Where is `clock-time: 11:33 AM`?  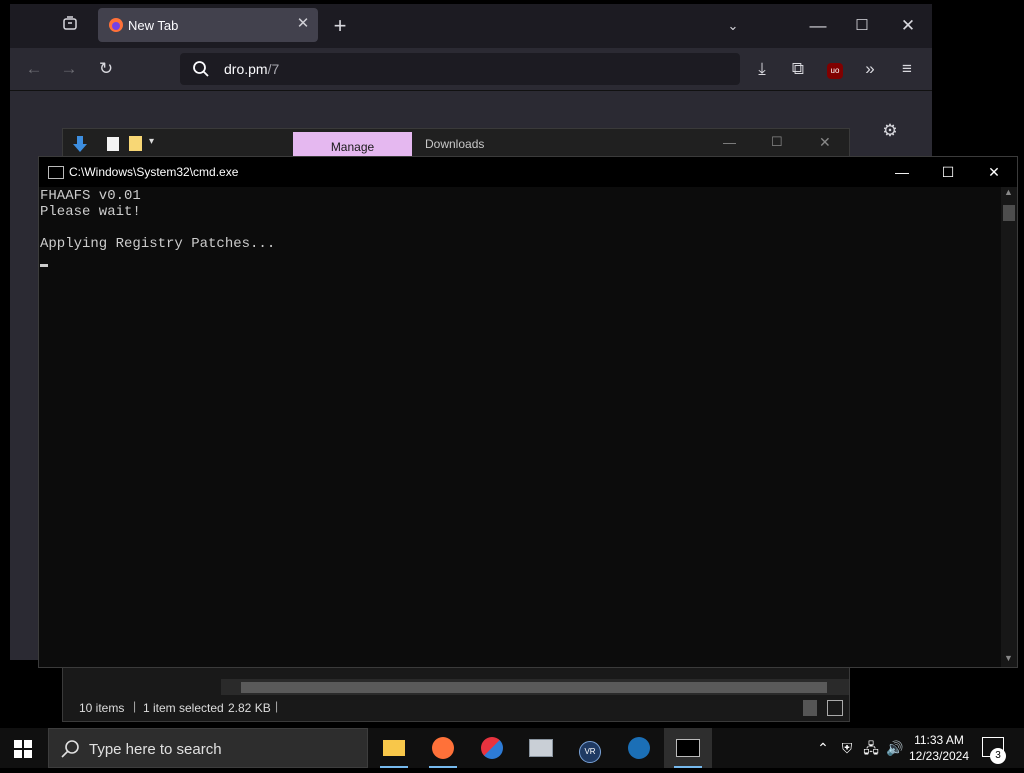
clock-time: 11:33 AM is located at coordinates (939, 740).